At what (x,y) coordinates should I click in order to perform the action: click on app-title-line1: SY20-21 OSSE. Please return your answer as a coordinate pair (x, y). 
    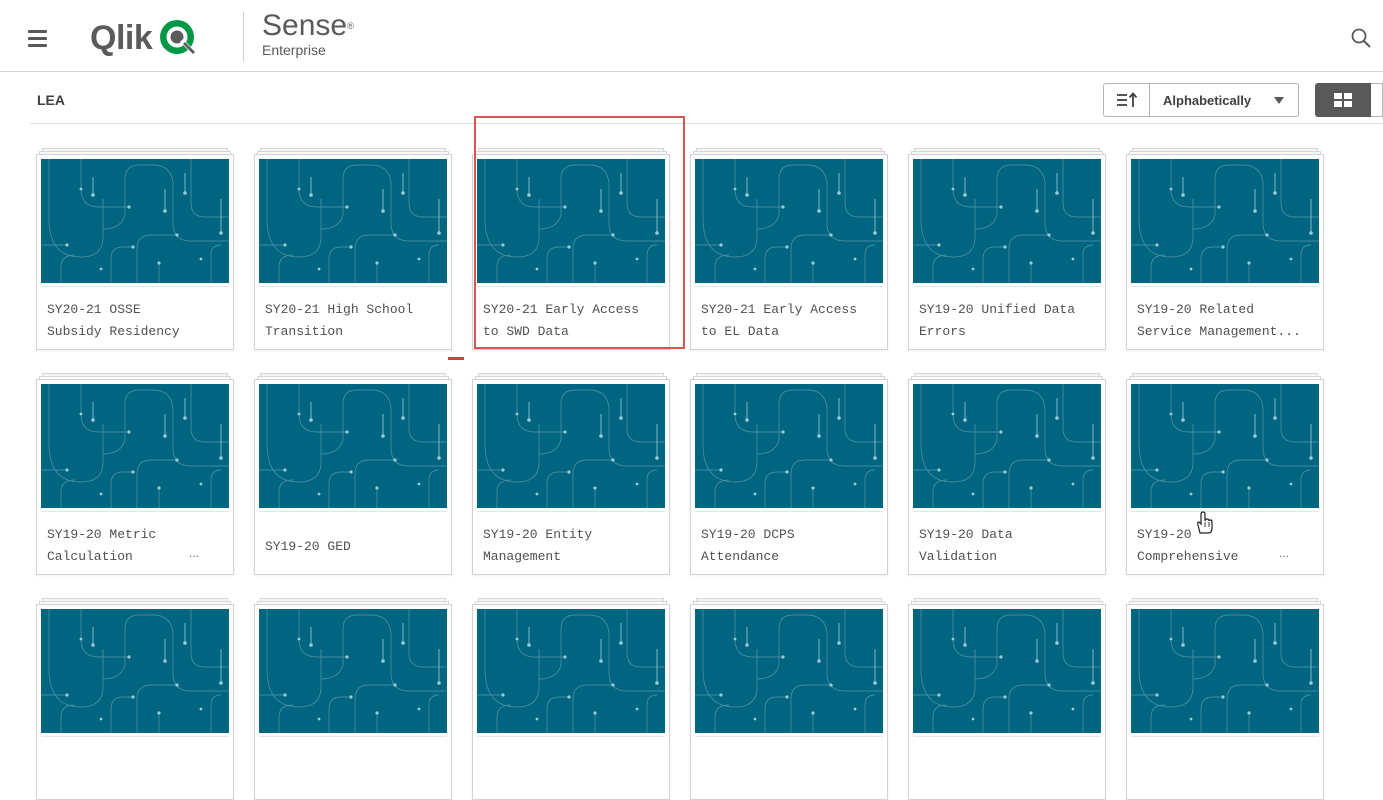
    Looking at the image, I should click on (94, 309).